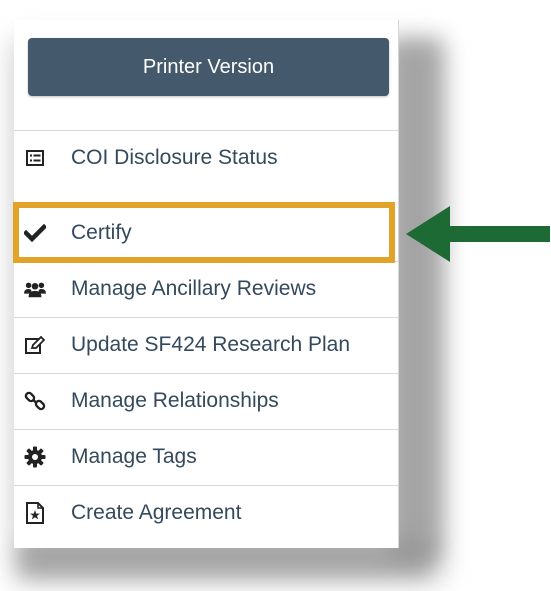  I want to click on menu-item-update-sf424-research-plan: Update SF424 Research Plan, so click(206, 345).